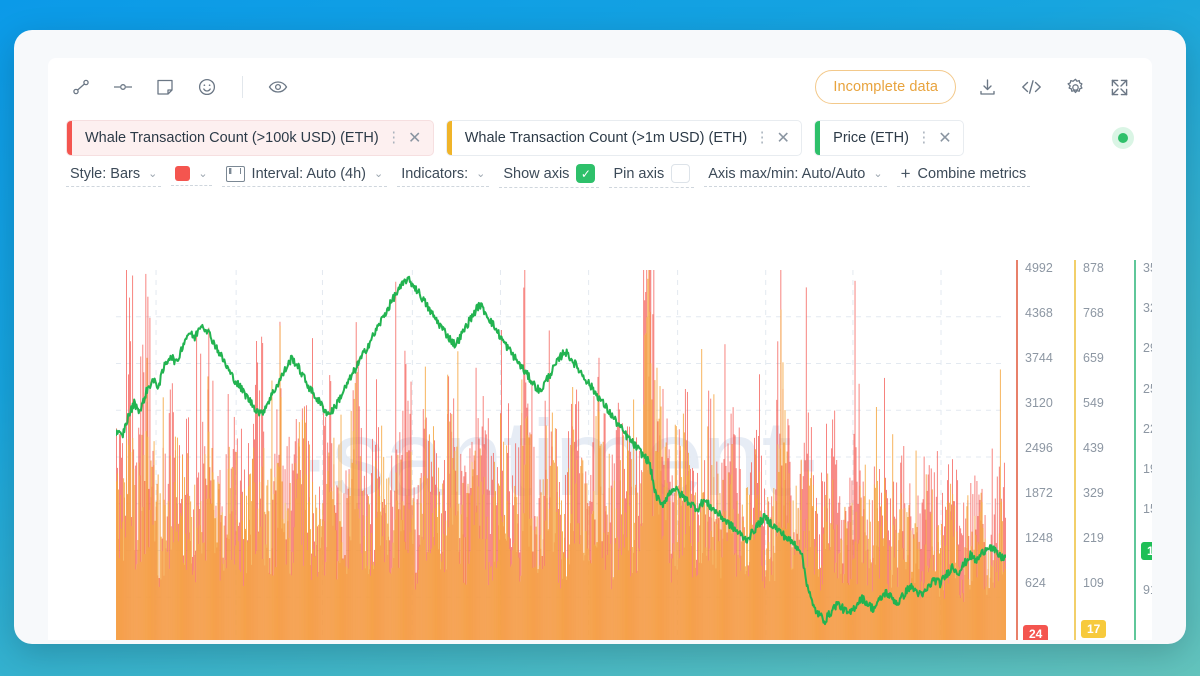 The width and height of the screenshot is (1200, 676). Describe the element at coordinates (1093, 313) in the screenshot. I see `axis-tick-label: 768` at that location.